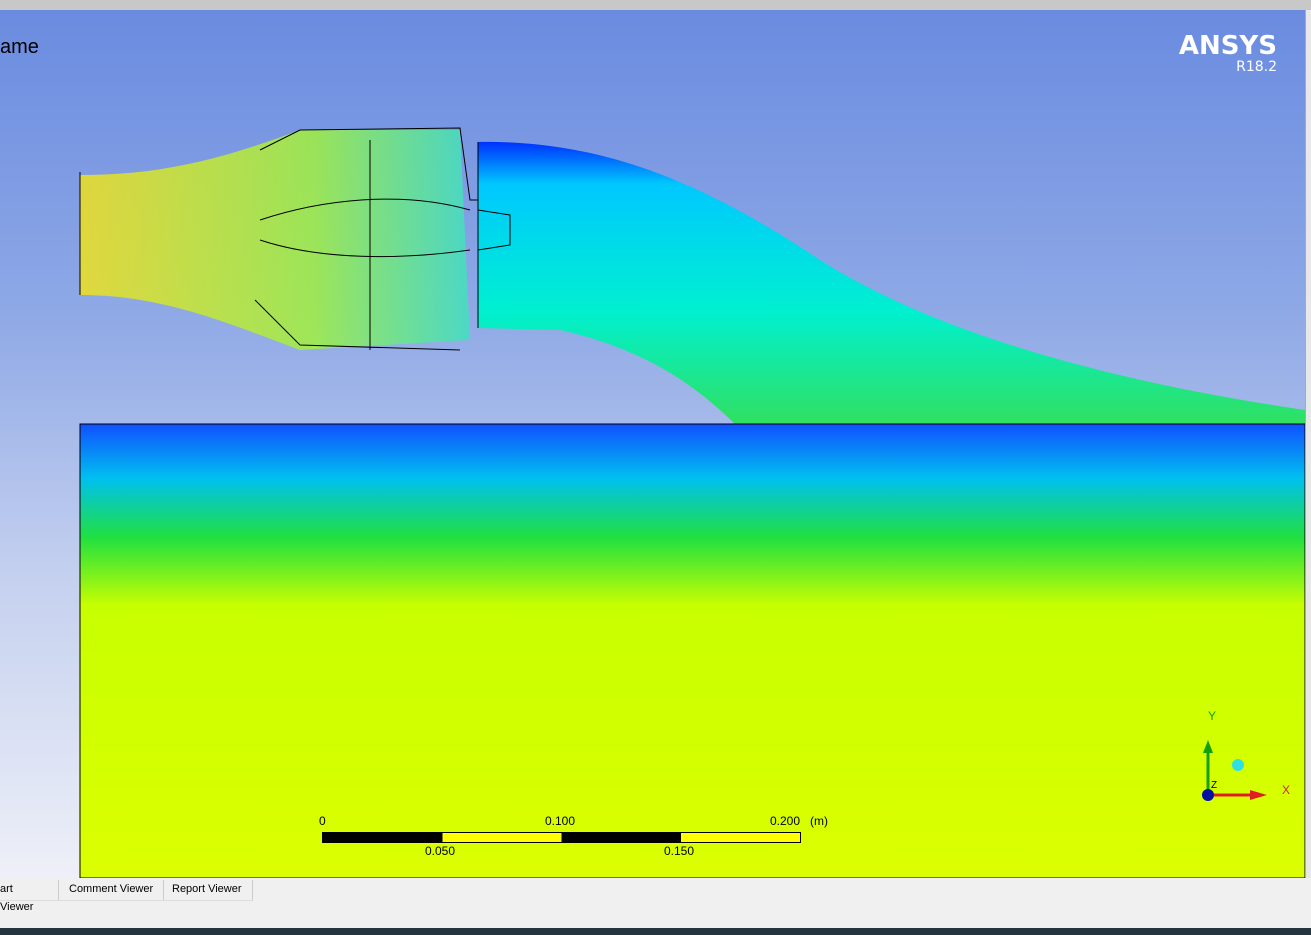 The image size is (1311, 935). What do you see at coordinates (655, 931) in the screenshot?
I see `taskbar-edge` at bounding box center [655, 931].